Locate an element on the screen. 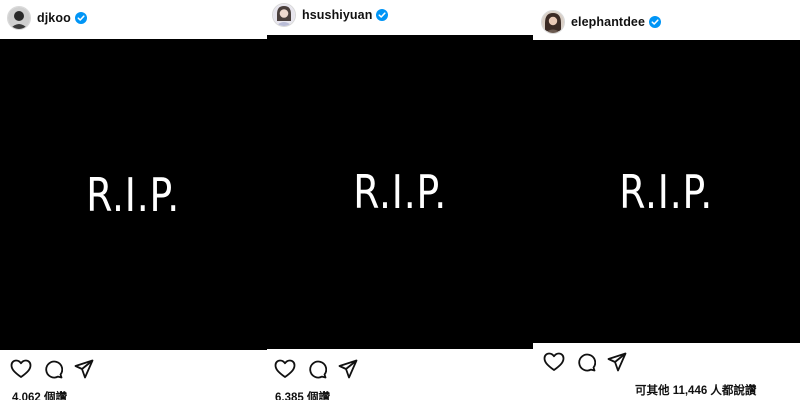 This screenshot has width=800, height=400. post-header: djkoo is located at coordinates (47, 18).